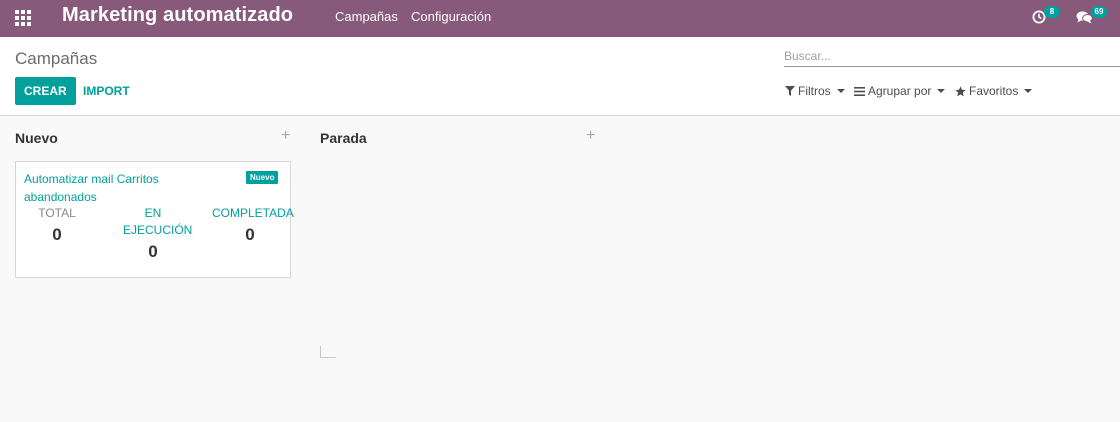  Describe the element at coordinates (177, 15) in the screenshot. I see `app-title: Marketing automatizado` at that location.